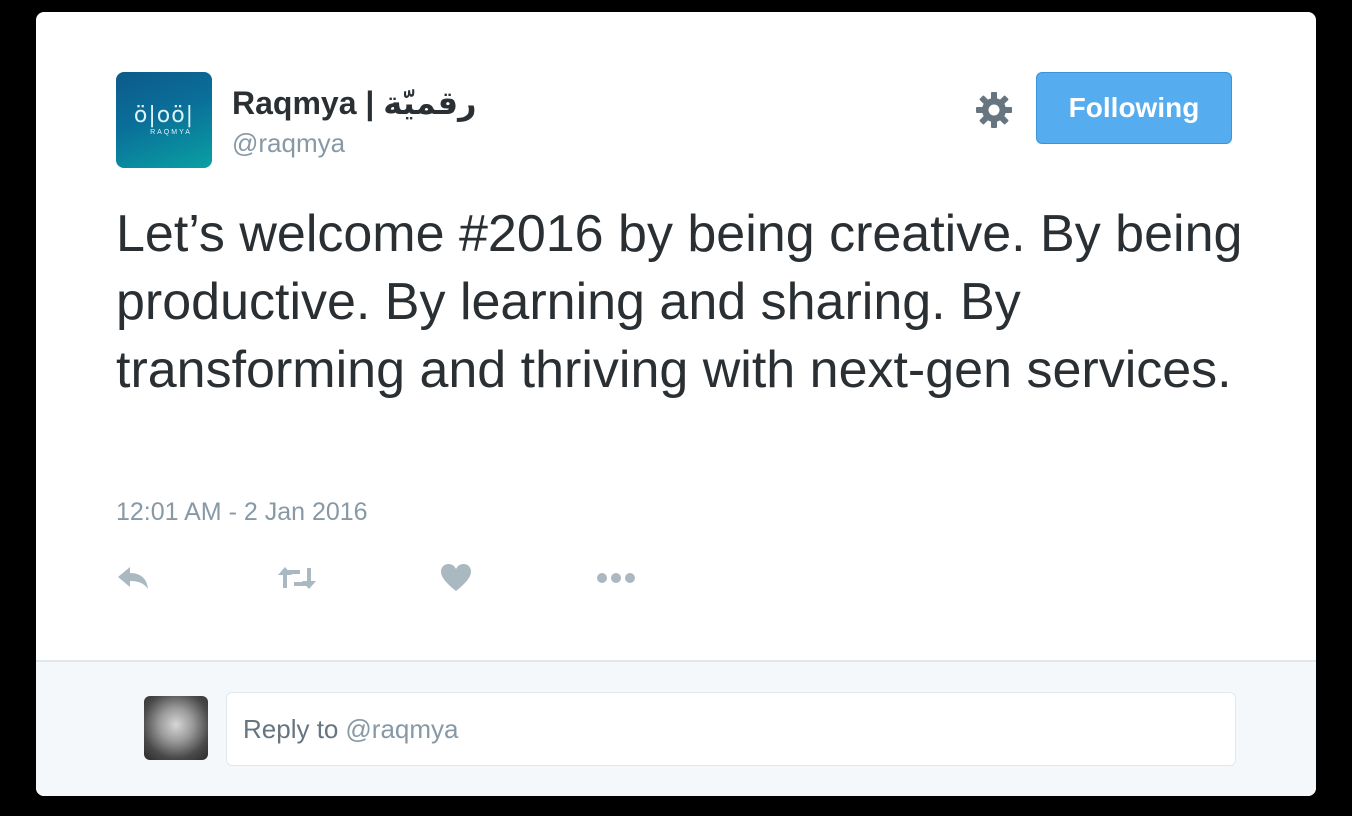  Describe the element at coordinates (458, 578) in the screenshot. I see `heart-icon` at that location.